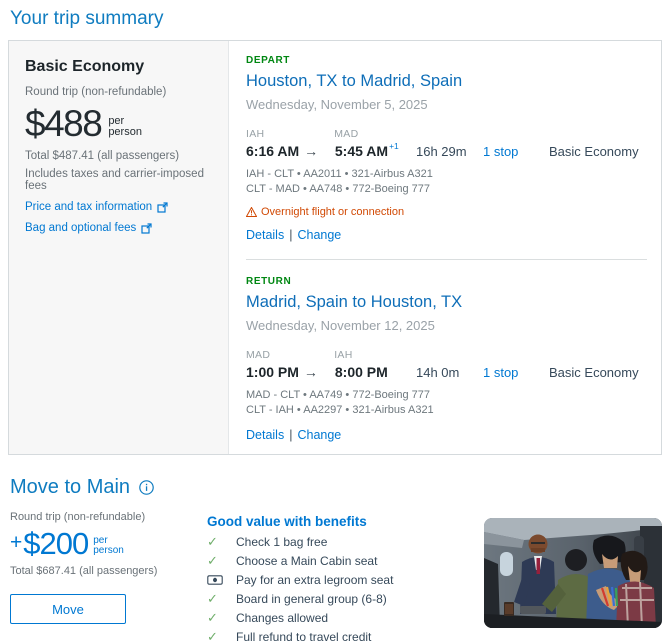 Image resolution: width=670 pixels, height=644 pixels. What do you see at coordinates (354, 302) in the screenshot?
I see `route-heading: Madrid, Spain to Houston, TX` at bounding box center [354, 302].